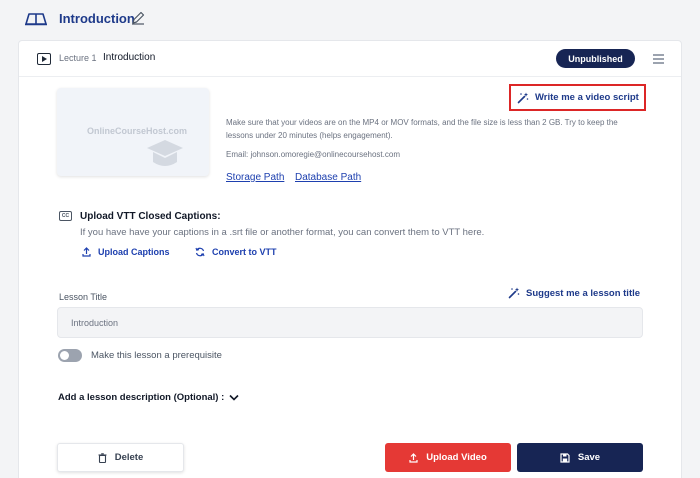 The image size is (700, 478). Describe the element at coordinates (134, 252) in the screenshot. I see `upload-captions-label: Upload Captions` at that location.